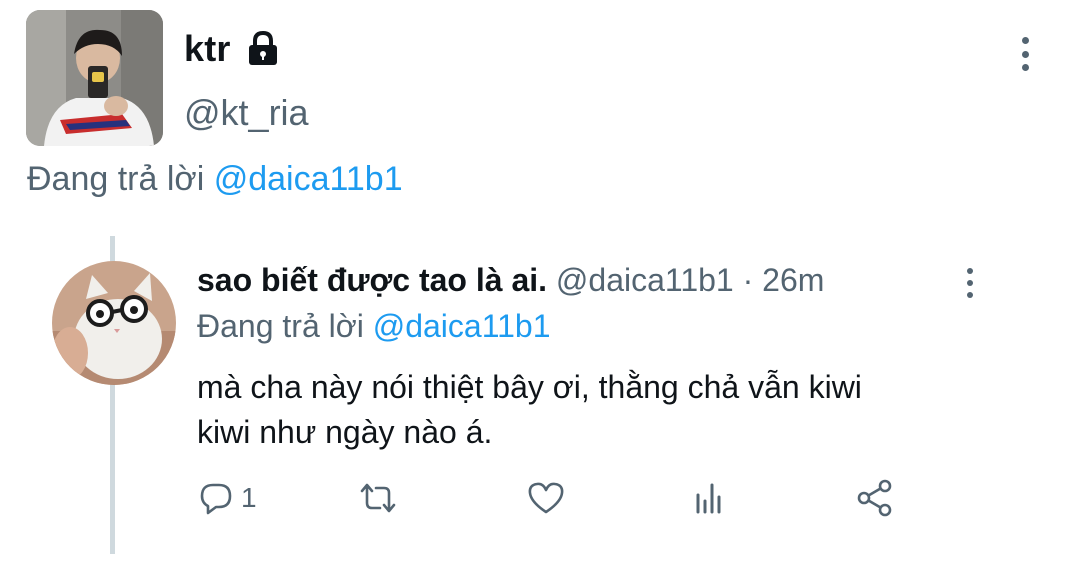 The image size is (1080, 573). I want to click on author-avatar, so click(94, 78).